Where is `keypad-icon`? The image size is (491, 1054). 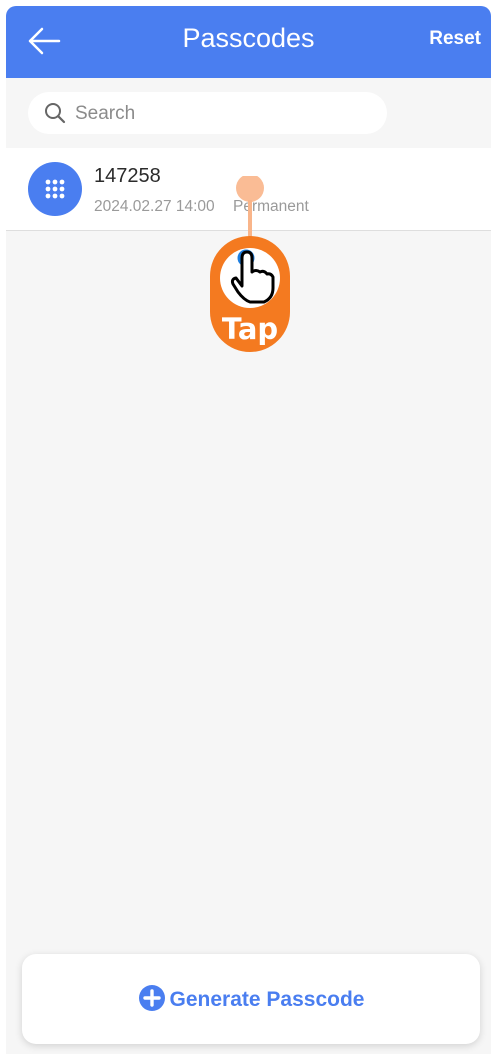
keypad-icon is located at coordinates (55, 189).